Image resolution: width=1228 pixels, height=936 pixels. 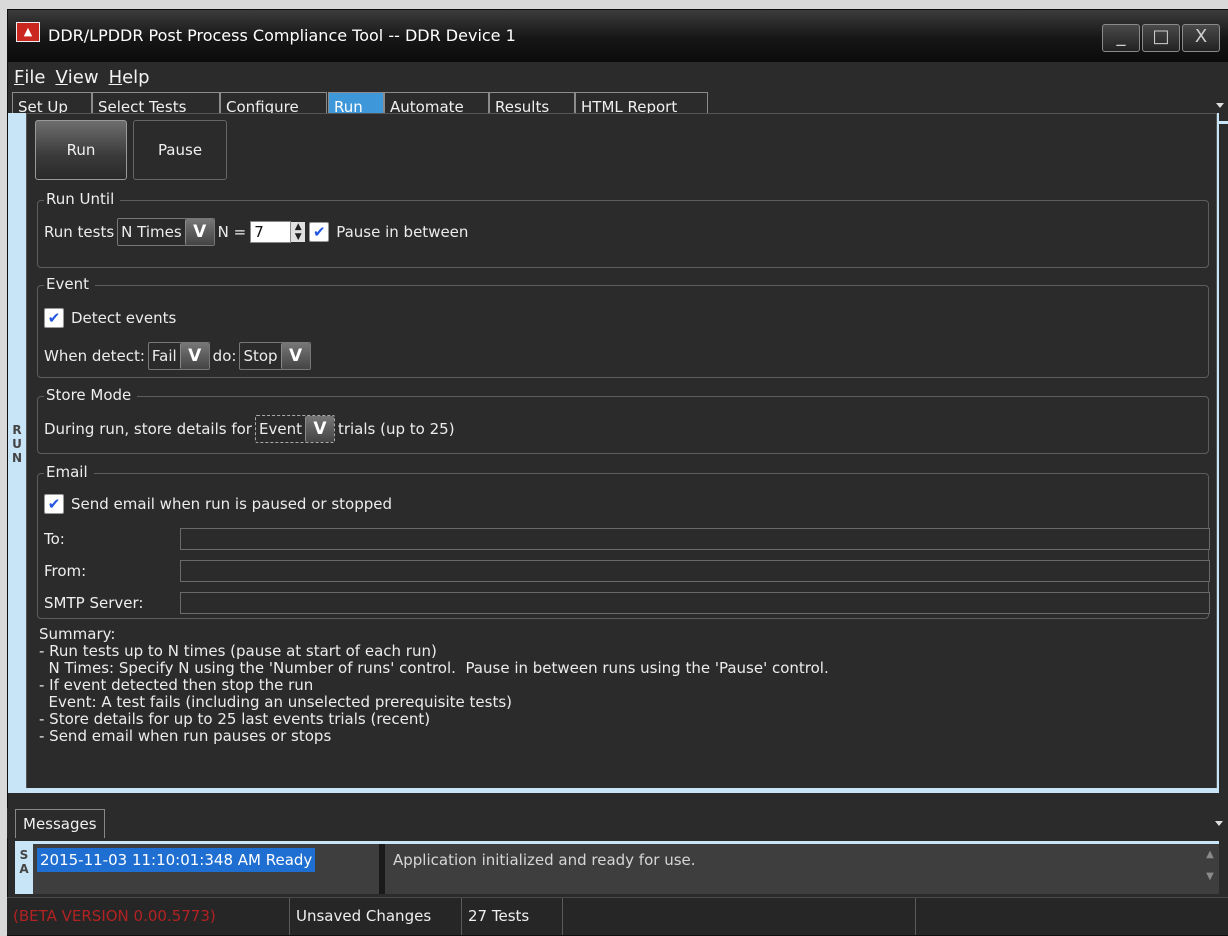 What do you see at coordinates (695, 539) in the screenshot?
I see `email-to-input` at bounding box center [695, 539].